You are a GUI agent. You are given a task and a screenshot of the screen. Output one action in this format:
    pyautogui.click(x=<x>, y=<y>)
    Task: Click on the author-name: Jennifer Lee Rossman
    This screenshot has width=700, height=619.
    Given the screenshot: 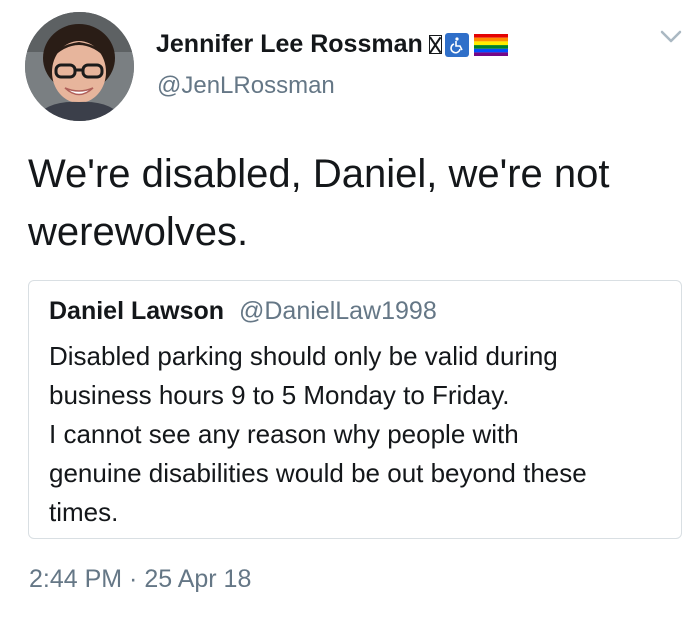 What is the action you would take?
    pyautogui.click(x=332, y=44)
    